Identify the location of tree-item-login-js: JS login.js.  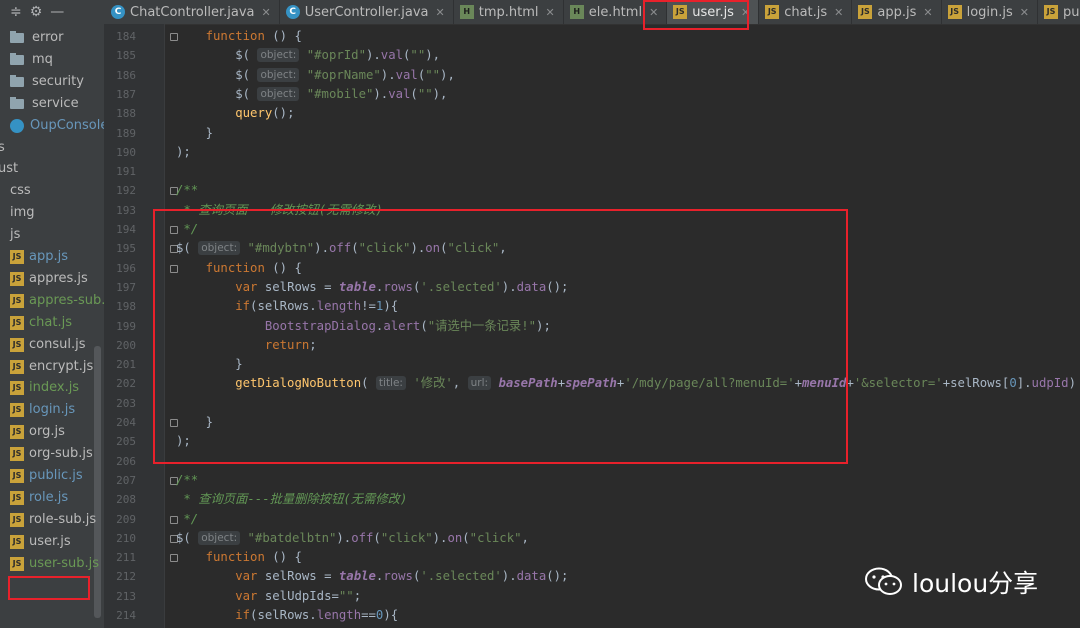
(42, 410).